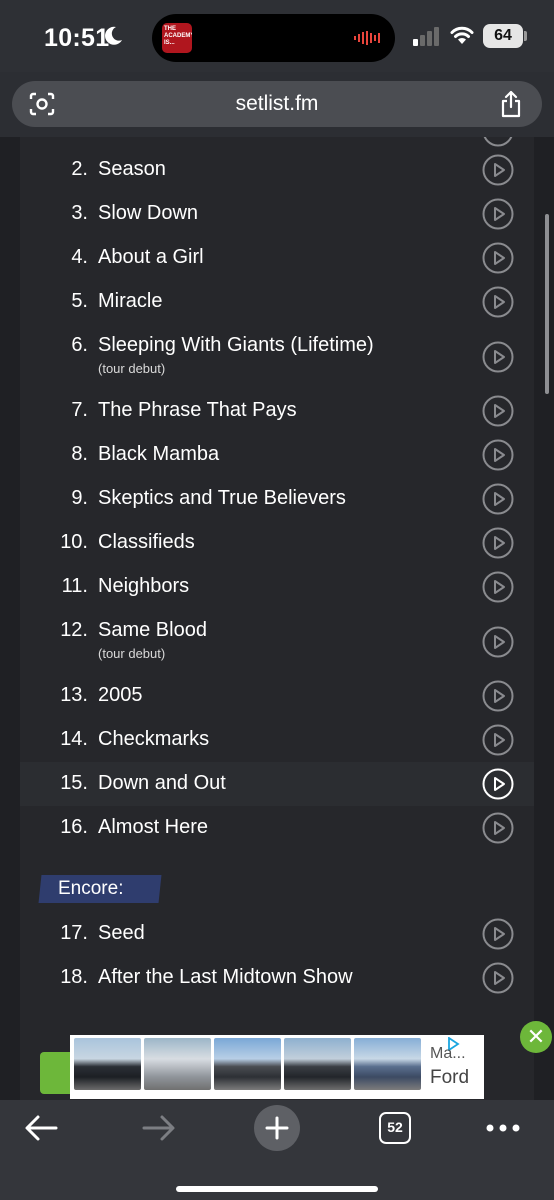 The image size is (554, 1200). I want to click on song-number: 4., so click(79, 257).